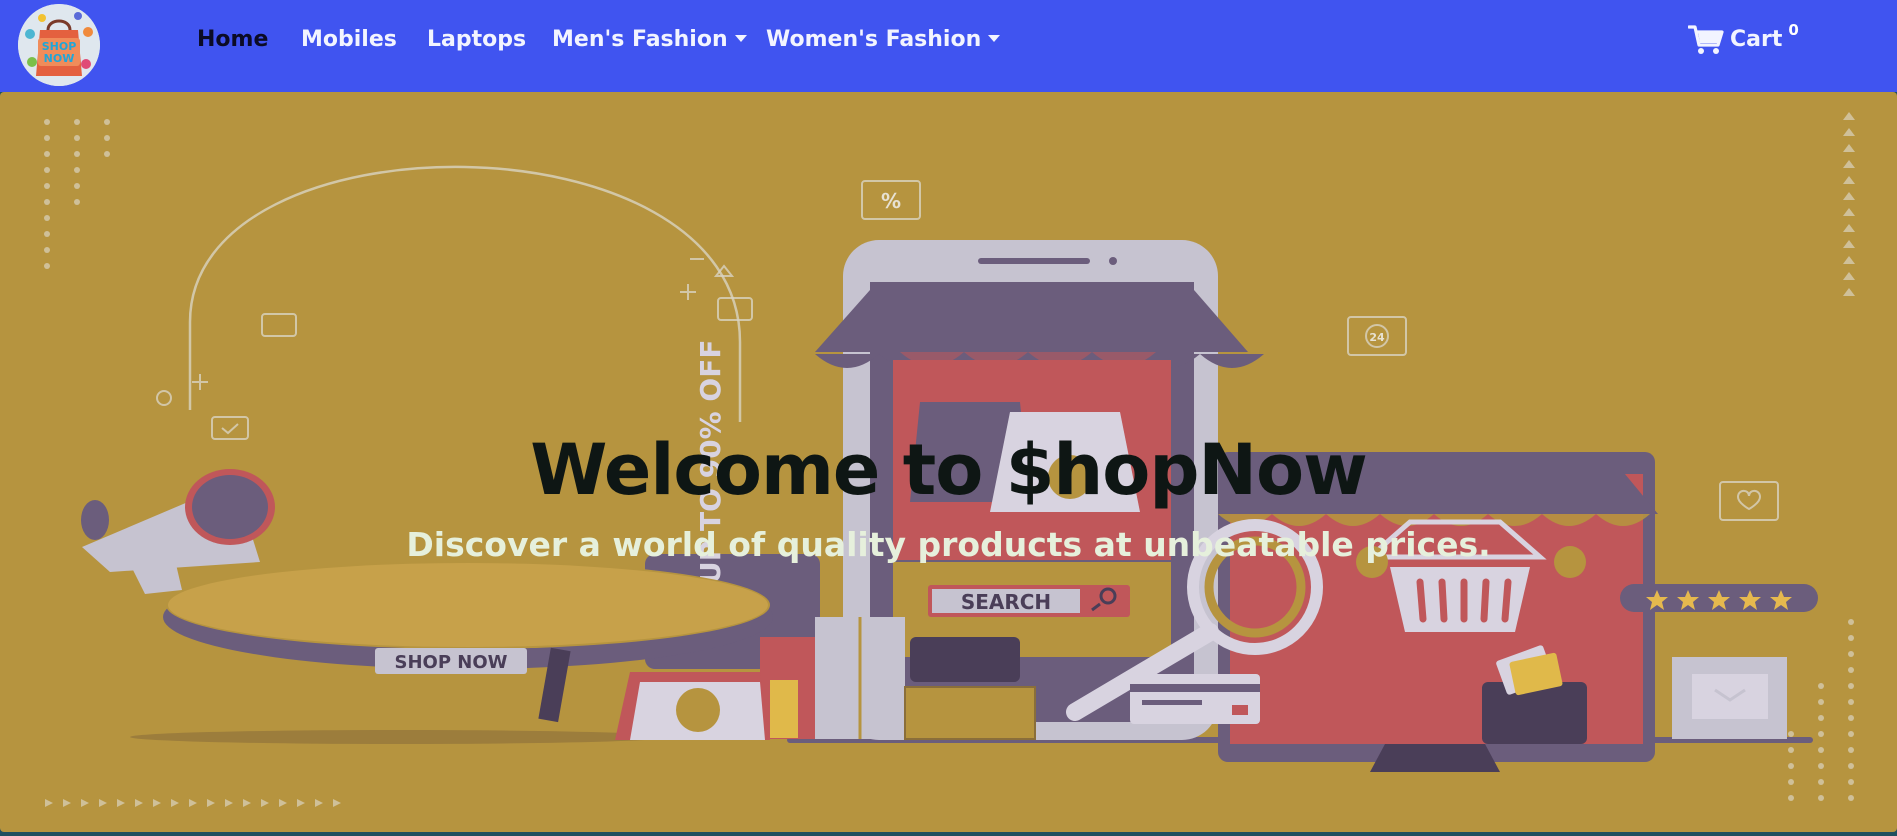 The image size is (1897, 836). I want to click on cart-label: Cart, so click(1756, 39).